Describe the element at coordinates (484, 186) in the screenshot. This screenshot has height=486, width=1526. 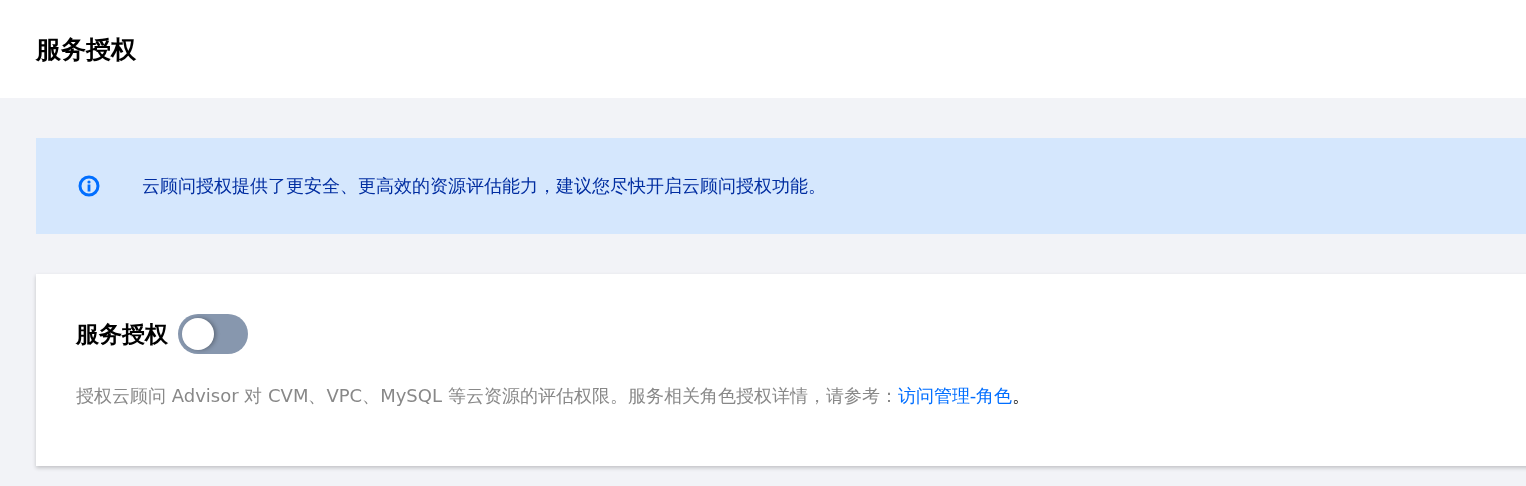
I see `notice-text: 云顾问授权提供了更安全、更高效的资源评估能力，建议您尽快开启云顾问授权功能。` at that location.